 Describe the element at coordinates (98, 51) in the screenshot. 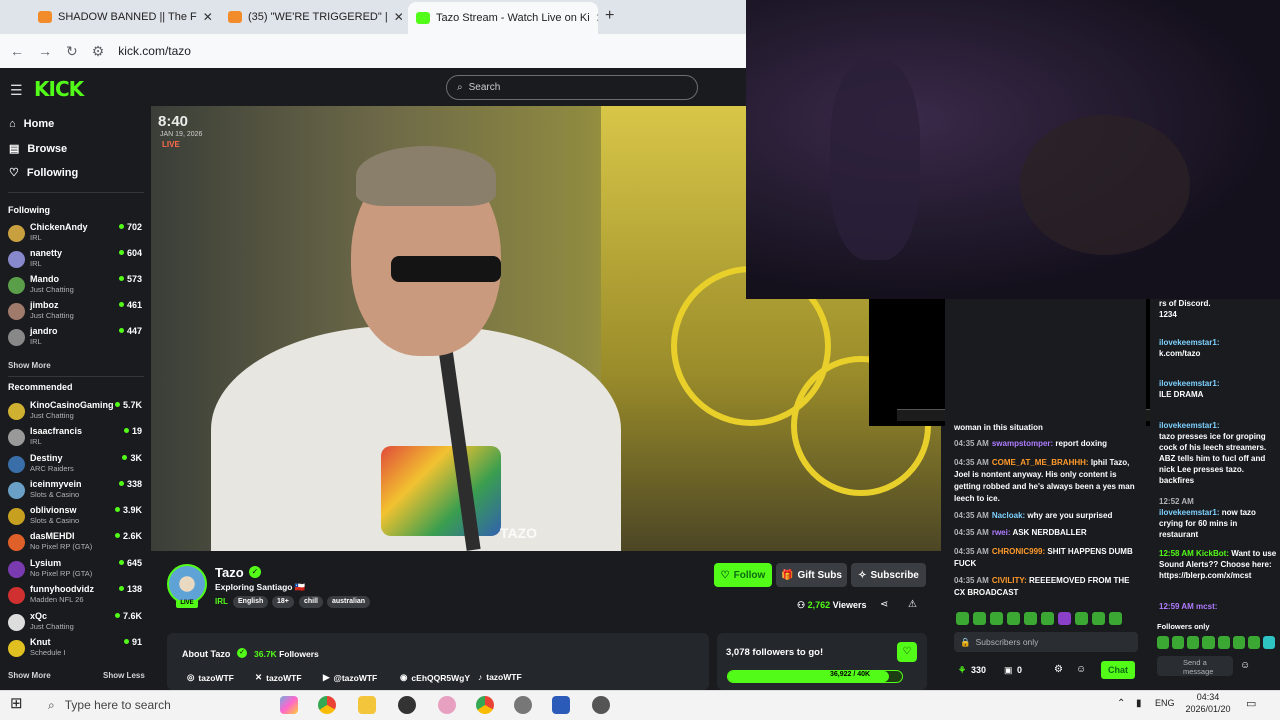

I see `site-info-icon: ⚙` at that location.